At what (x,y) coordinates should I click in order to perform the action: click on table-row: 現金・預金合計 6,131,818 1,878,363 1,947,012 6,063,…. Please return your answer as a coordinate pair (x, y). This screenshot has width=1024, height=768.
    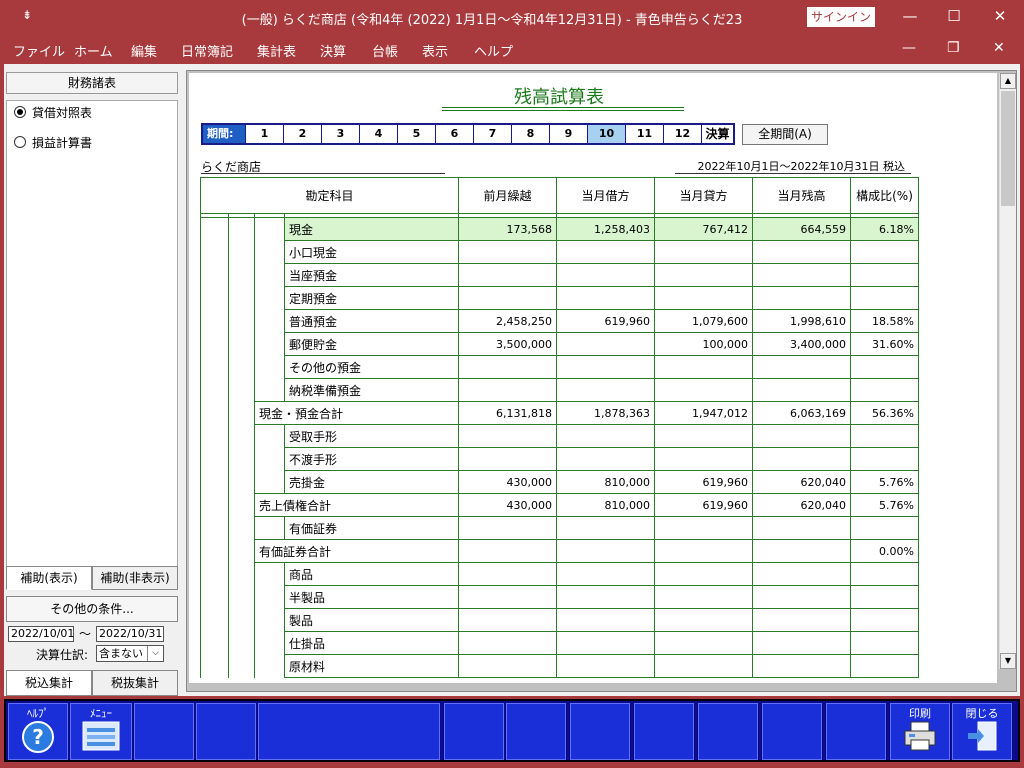
    Looking at the image, I should click on (559, 413).